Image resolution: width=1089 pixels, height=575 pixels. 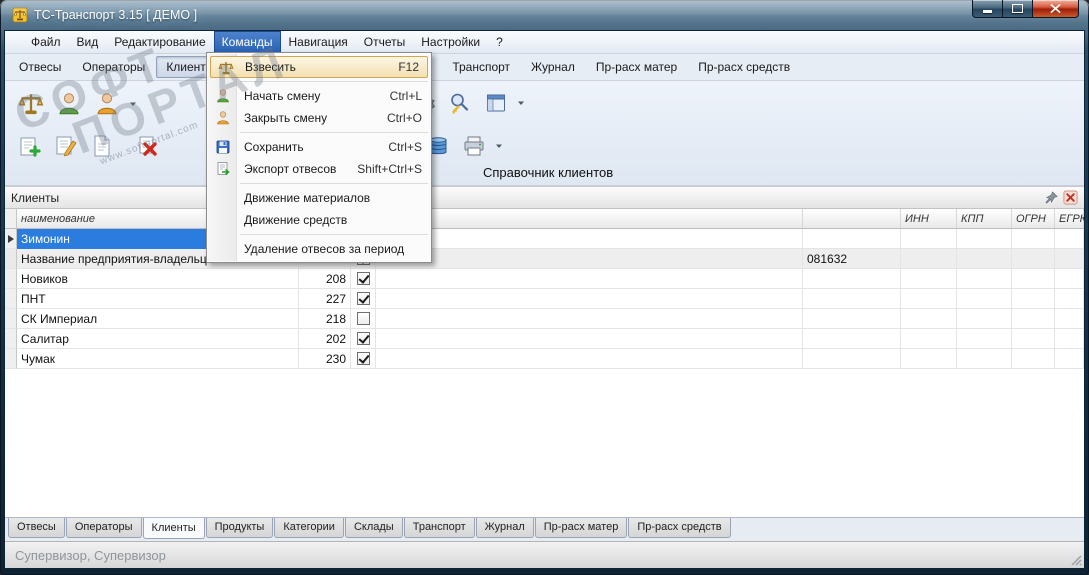 I want to click on column-header-egrul: ЕГРЮЛ, so click(x=1069, y=218).